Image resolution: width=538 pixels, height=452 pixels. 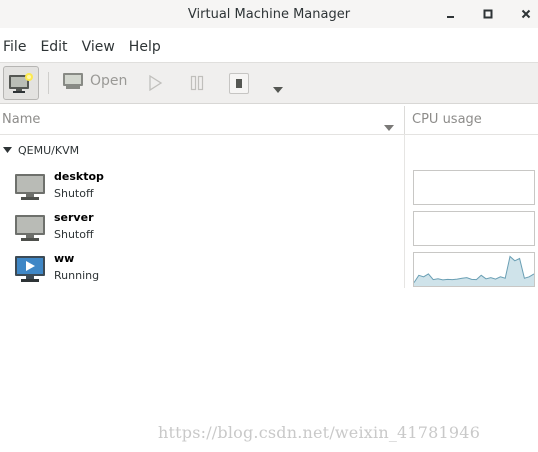 What do you see at coordinates (109, 81) in the screenshot?
I see `open-button-label: Open` at bounding box center [109, 81].